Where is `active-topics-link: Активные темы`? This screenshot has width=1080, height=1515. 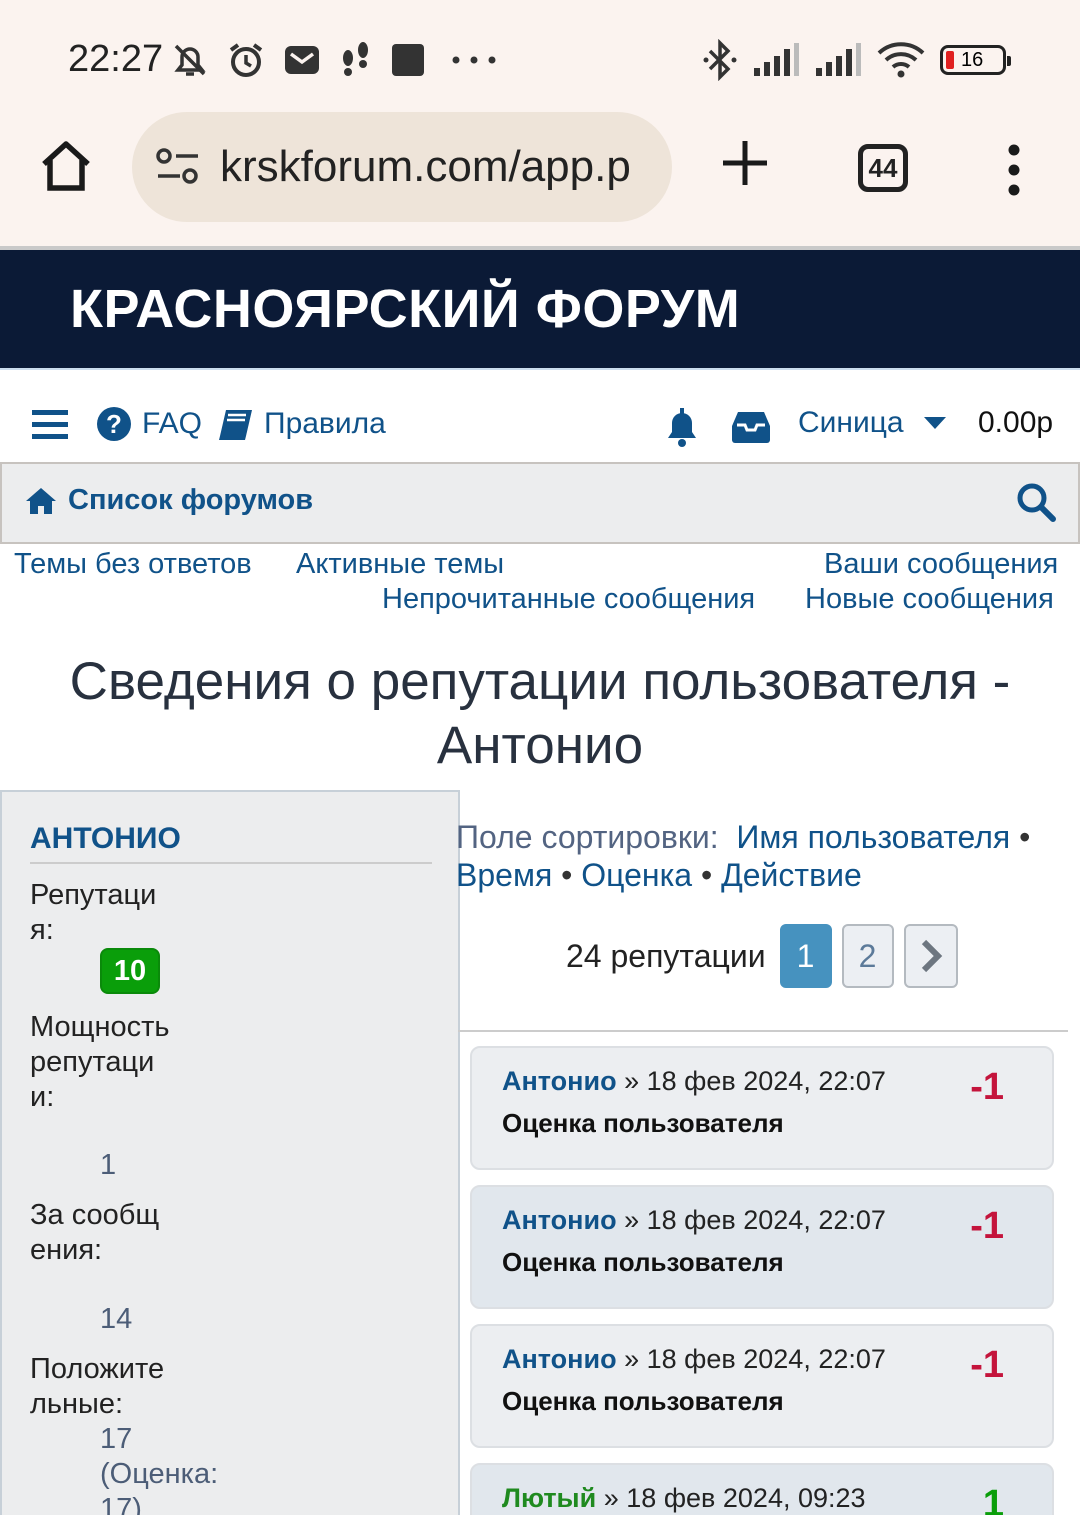 active-topics-link: Активные темы is located at coordinates (400, 564).